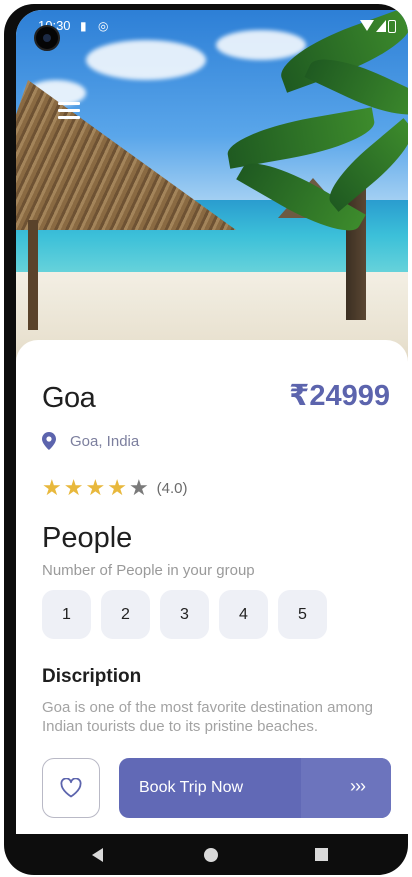  Describe the element at coordinates (97, 855) in the screenshot. I see `back-triangle-icon` at that location.